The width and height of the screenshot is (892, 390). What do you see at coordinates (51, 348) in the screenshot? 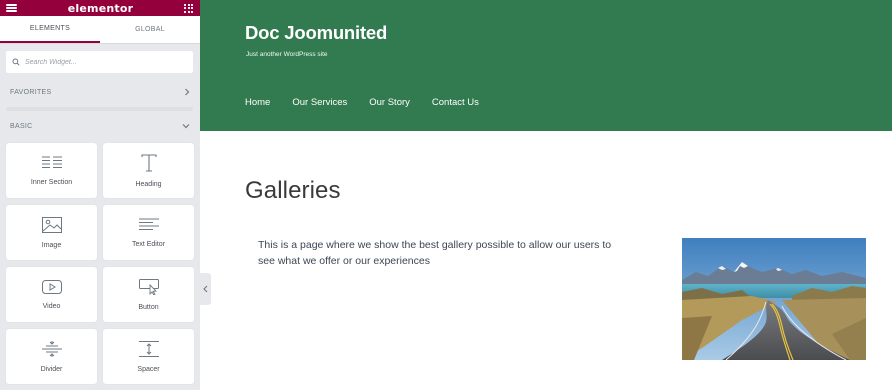
I see `divider-icon` at bounding box center [51, 348].